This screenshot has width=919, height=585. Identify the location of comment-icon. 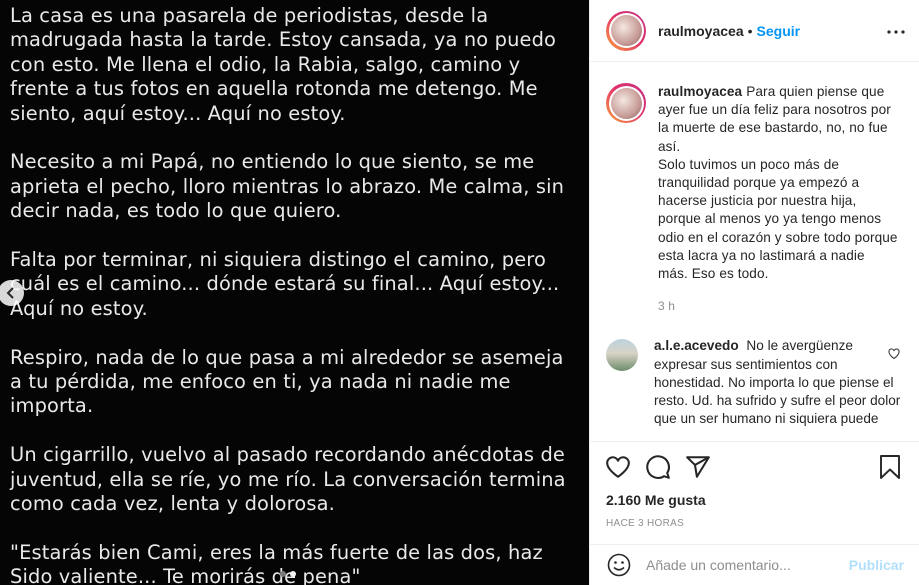
(658, 467).